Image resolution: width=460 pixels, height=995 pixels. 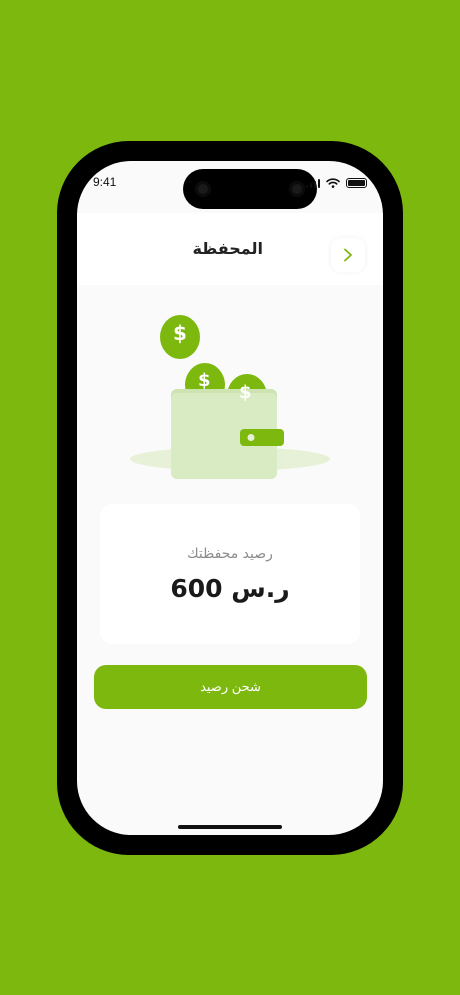 I want to click on balance-value: 600 ر.س, so click(x=230, y=588).